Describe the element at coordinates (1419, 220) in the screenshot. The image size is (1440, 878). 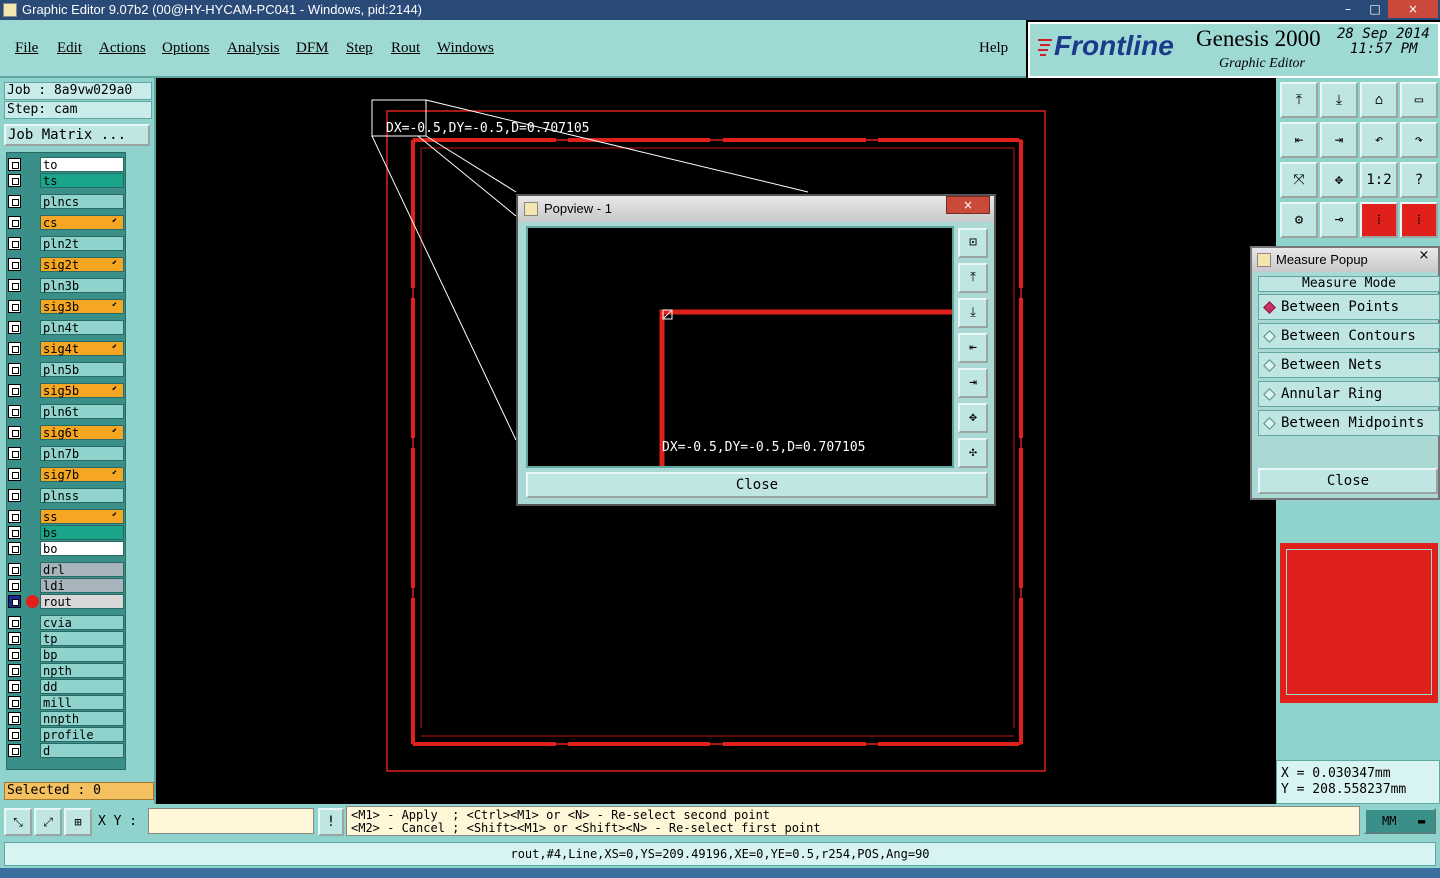
I see `layer-red2-button: ⁞` at that location.